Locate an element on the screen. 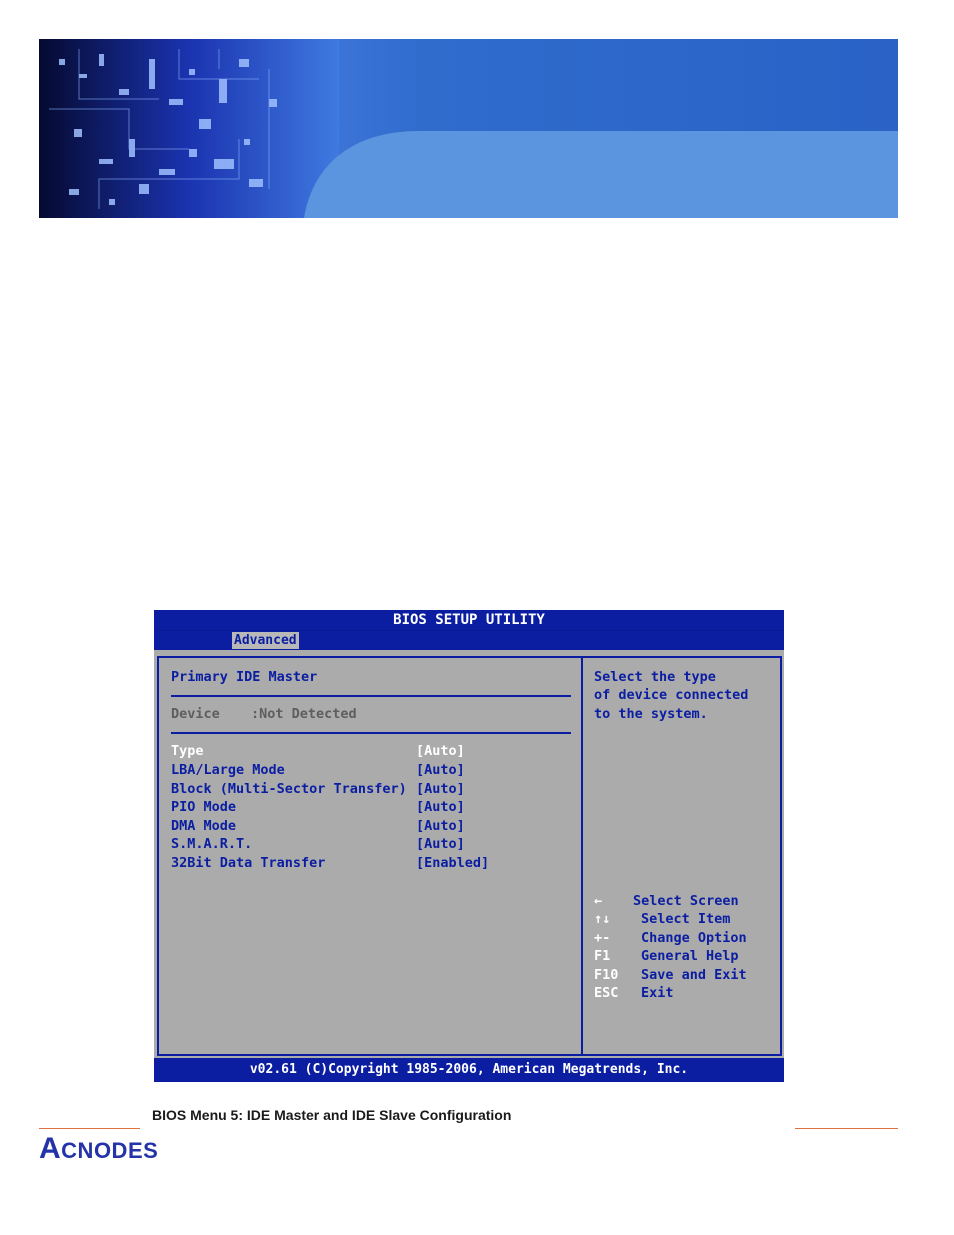  setting-label-type: Type is located at coordinates (187, 751).